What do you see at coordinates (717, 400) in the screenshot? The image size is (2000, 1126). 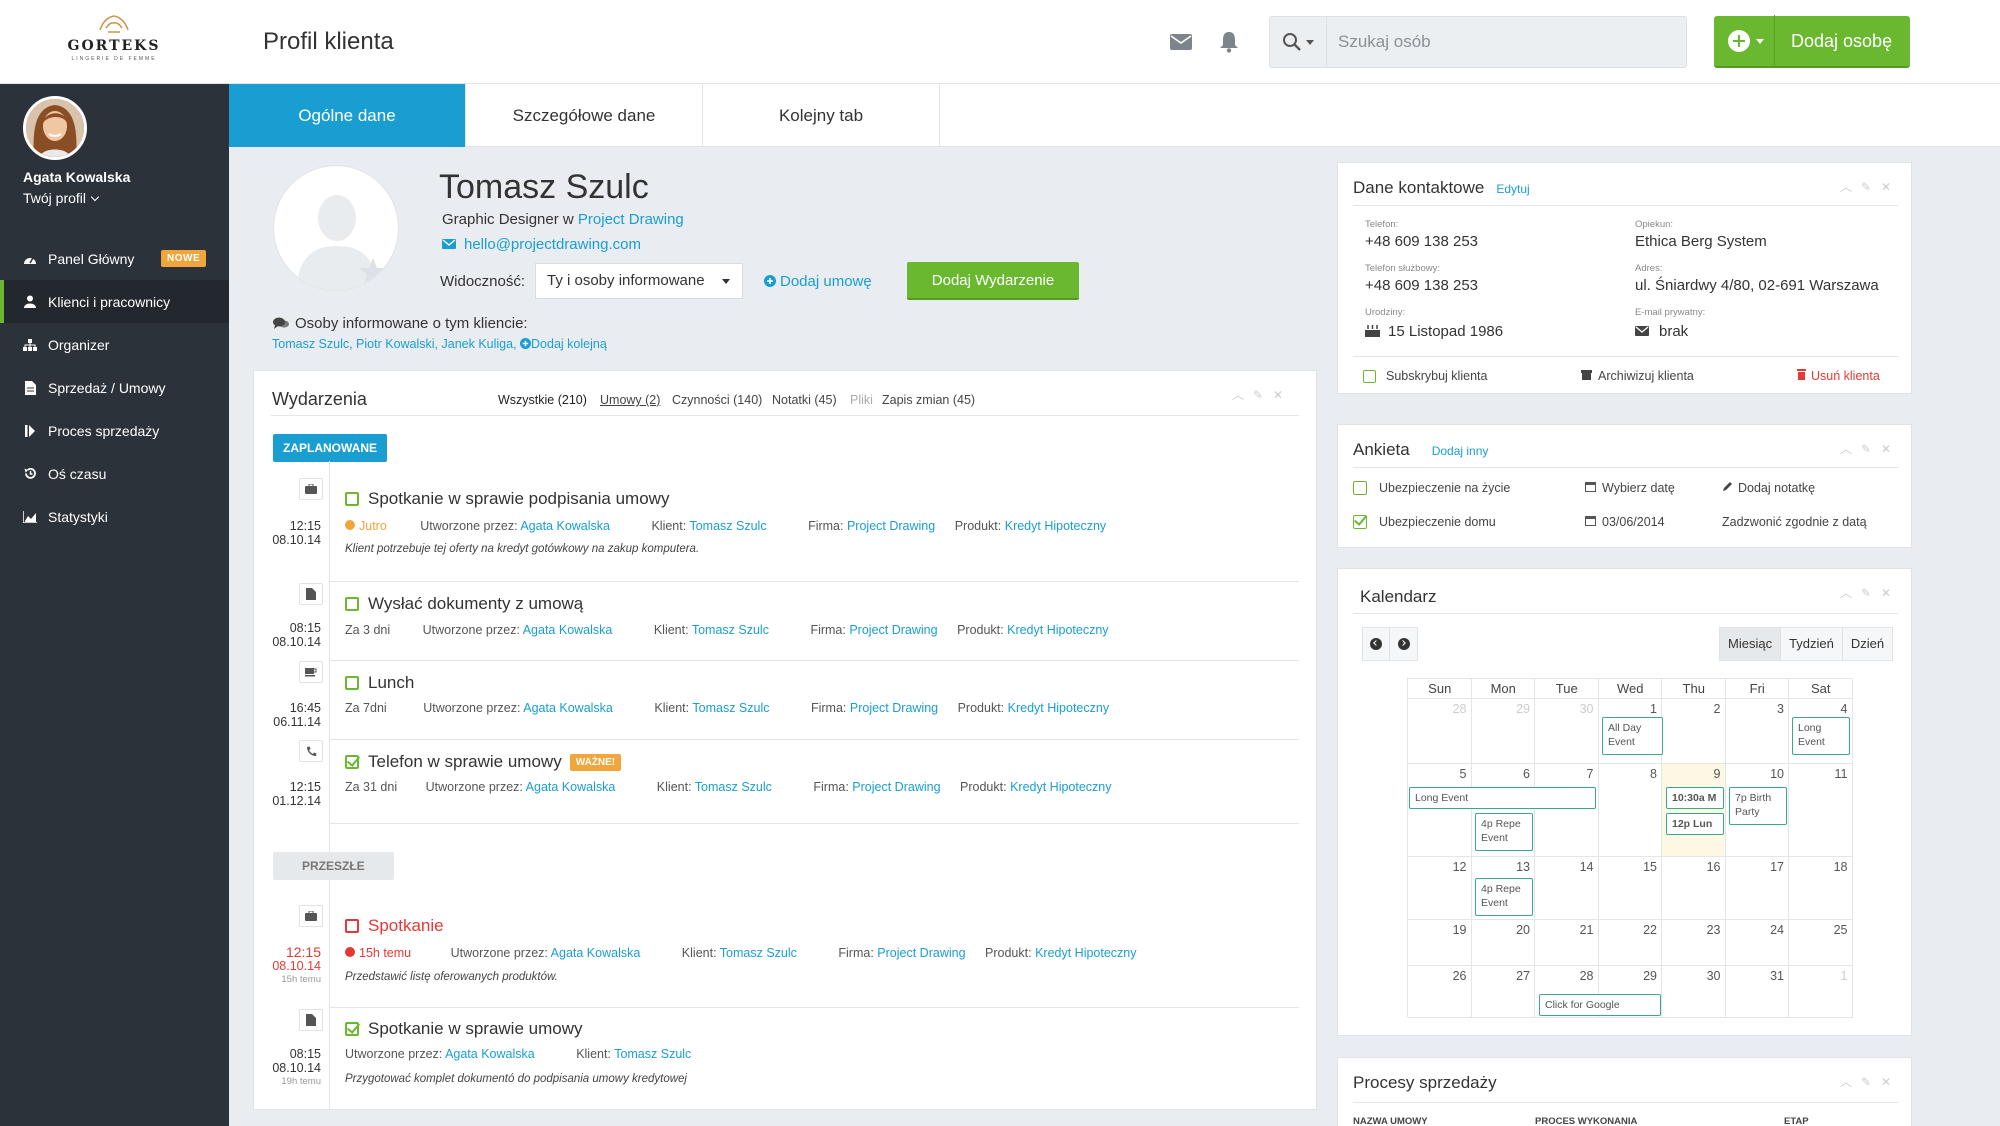 I see `filter-activities: Czynności (140)` at bounding box center [717, 400].